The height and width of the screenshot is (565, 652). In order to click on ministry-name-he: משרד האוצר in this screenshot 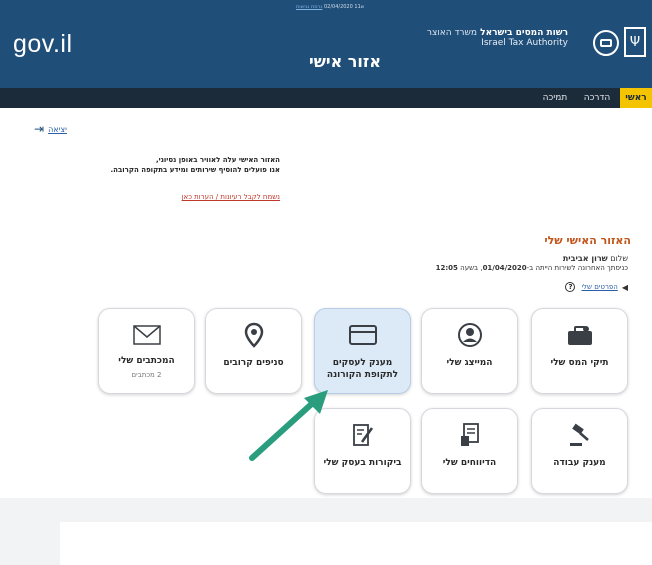, I will do `click(451, 33)`.